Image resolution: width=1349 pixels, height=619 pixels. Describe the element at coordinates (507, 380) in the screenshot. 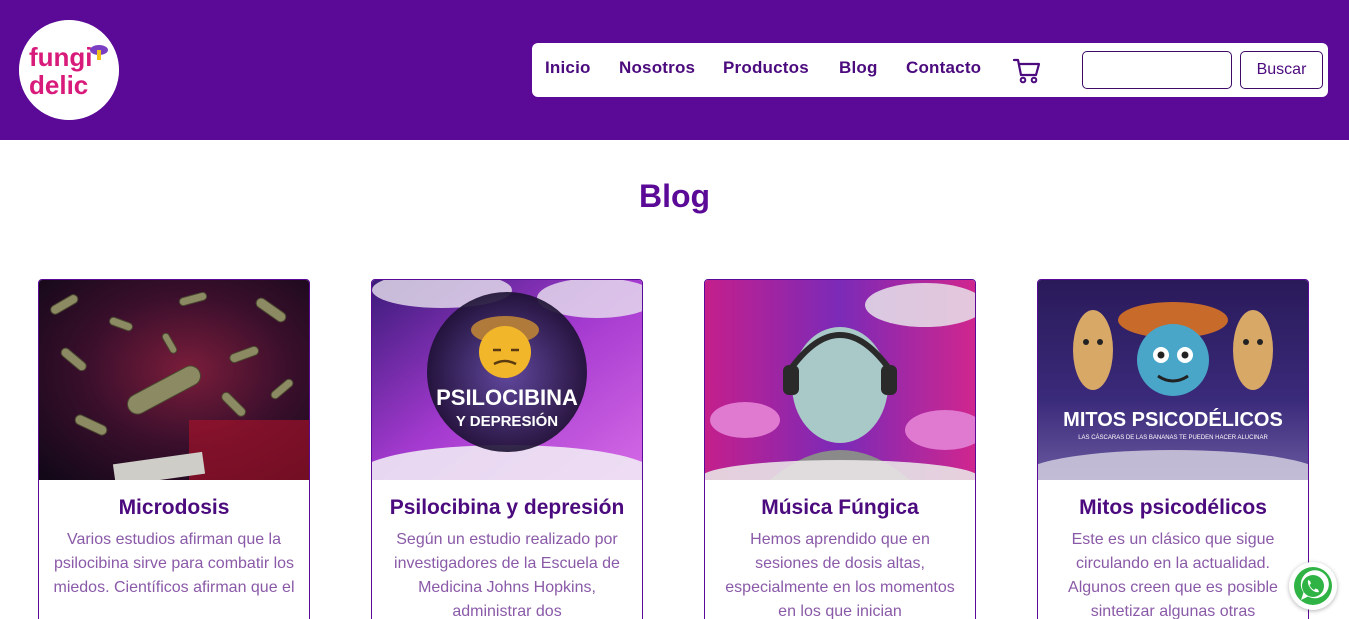

I see `blog-card-image: PSILOCIBINA Y DEPRESIÓN` at that location.